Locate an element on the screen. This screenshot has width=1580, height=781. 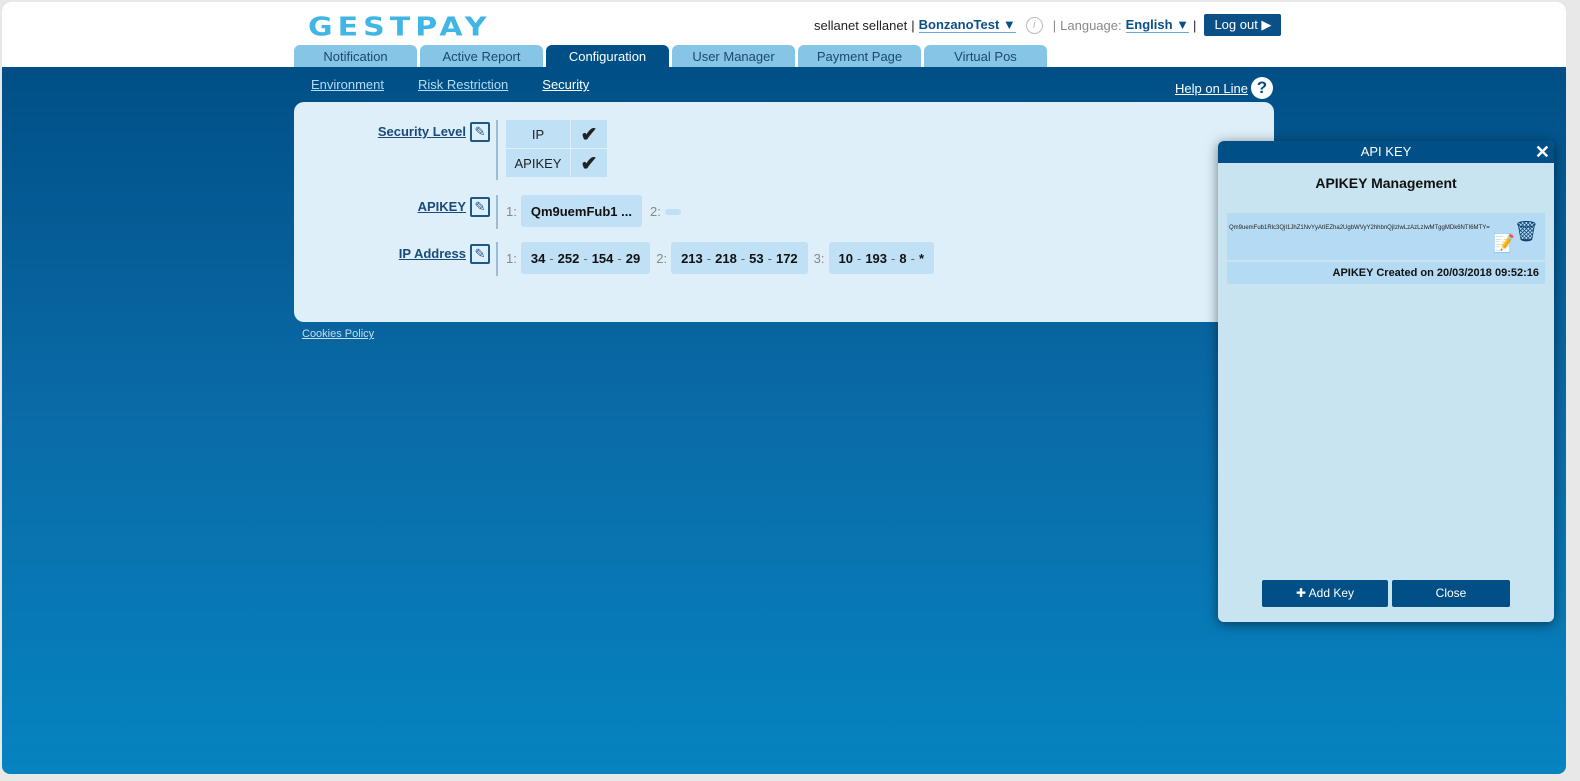
apikey-link: APIKEY is located at coordinates (380, 204).